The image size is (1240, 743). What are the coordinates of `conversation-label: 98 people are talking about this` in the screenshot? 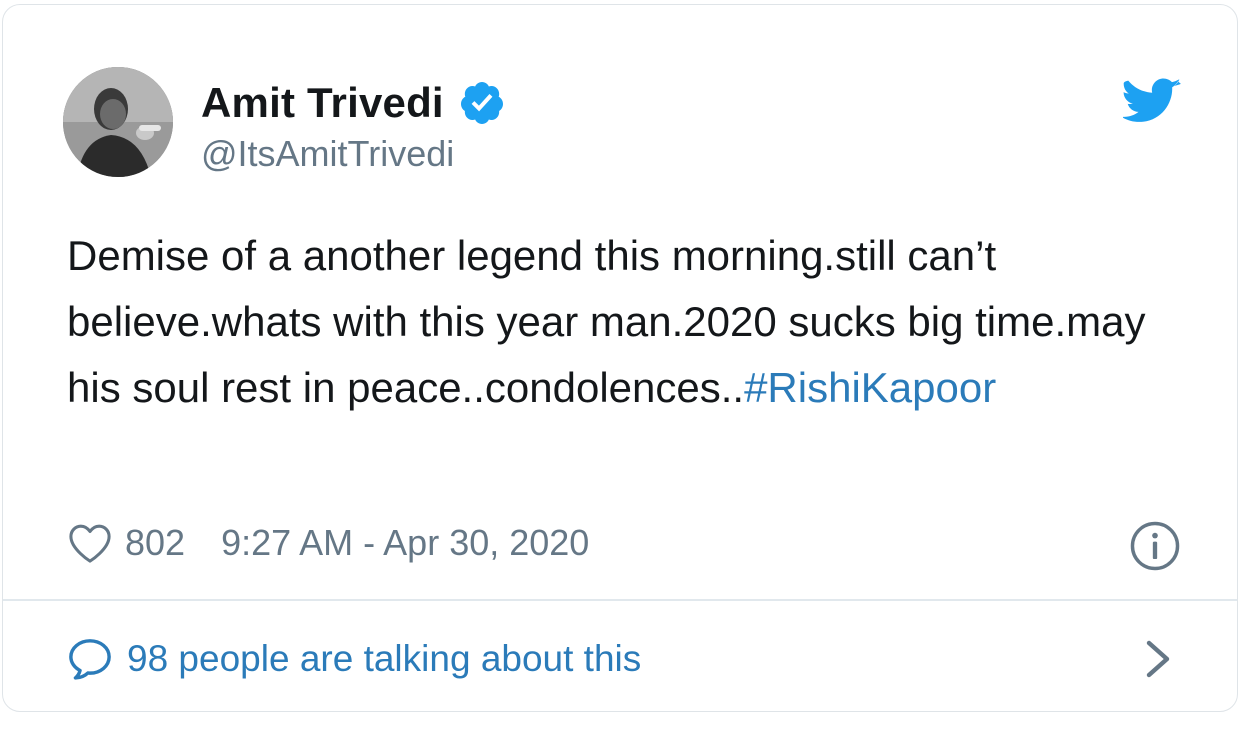 It's located at (384, 658).